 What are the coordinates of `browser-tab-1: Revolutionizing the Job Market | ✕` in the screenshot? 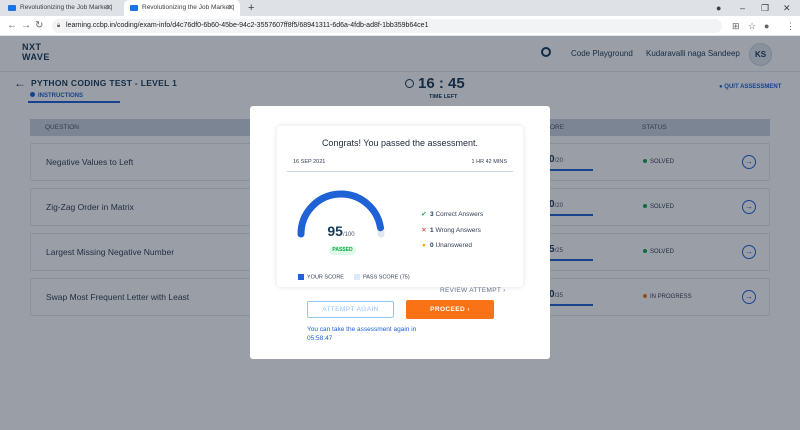 It's located at (60, 8).